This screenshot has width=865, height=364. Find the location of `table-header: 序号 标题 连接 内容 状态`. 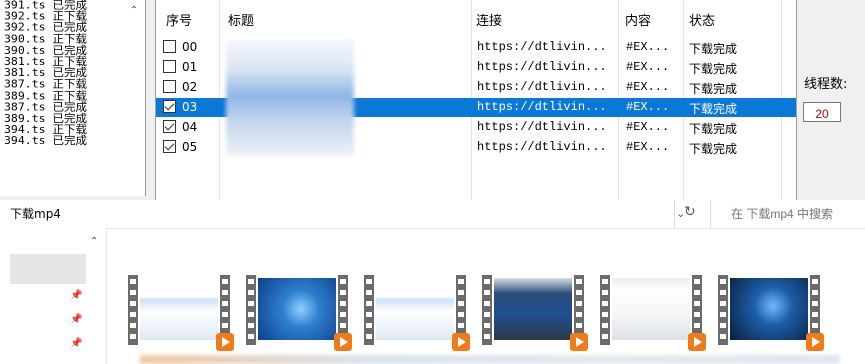

table-header: 序号 标题 连接 内容 状态 is located at coordinates (476, 20).